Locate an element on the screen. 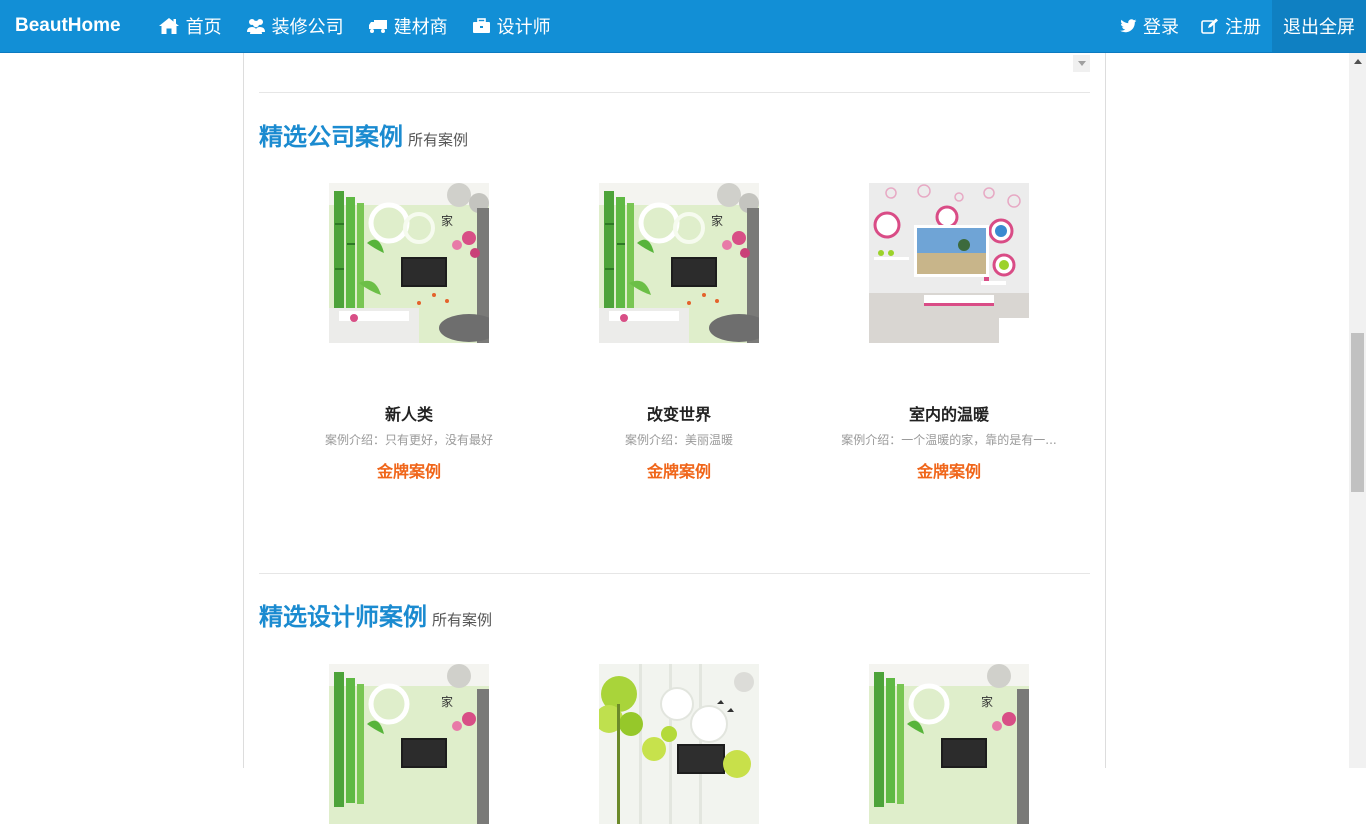 The width and height of the screenshot is (1366, 824). nav-materials-label: 建材商 is located at coordinates (420, 27).